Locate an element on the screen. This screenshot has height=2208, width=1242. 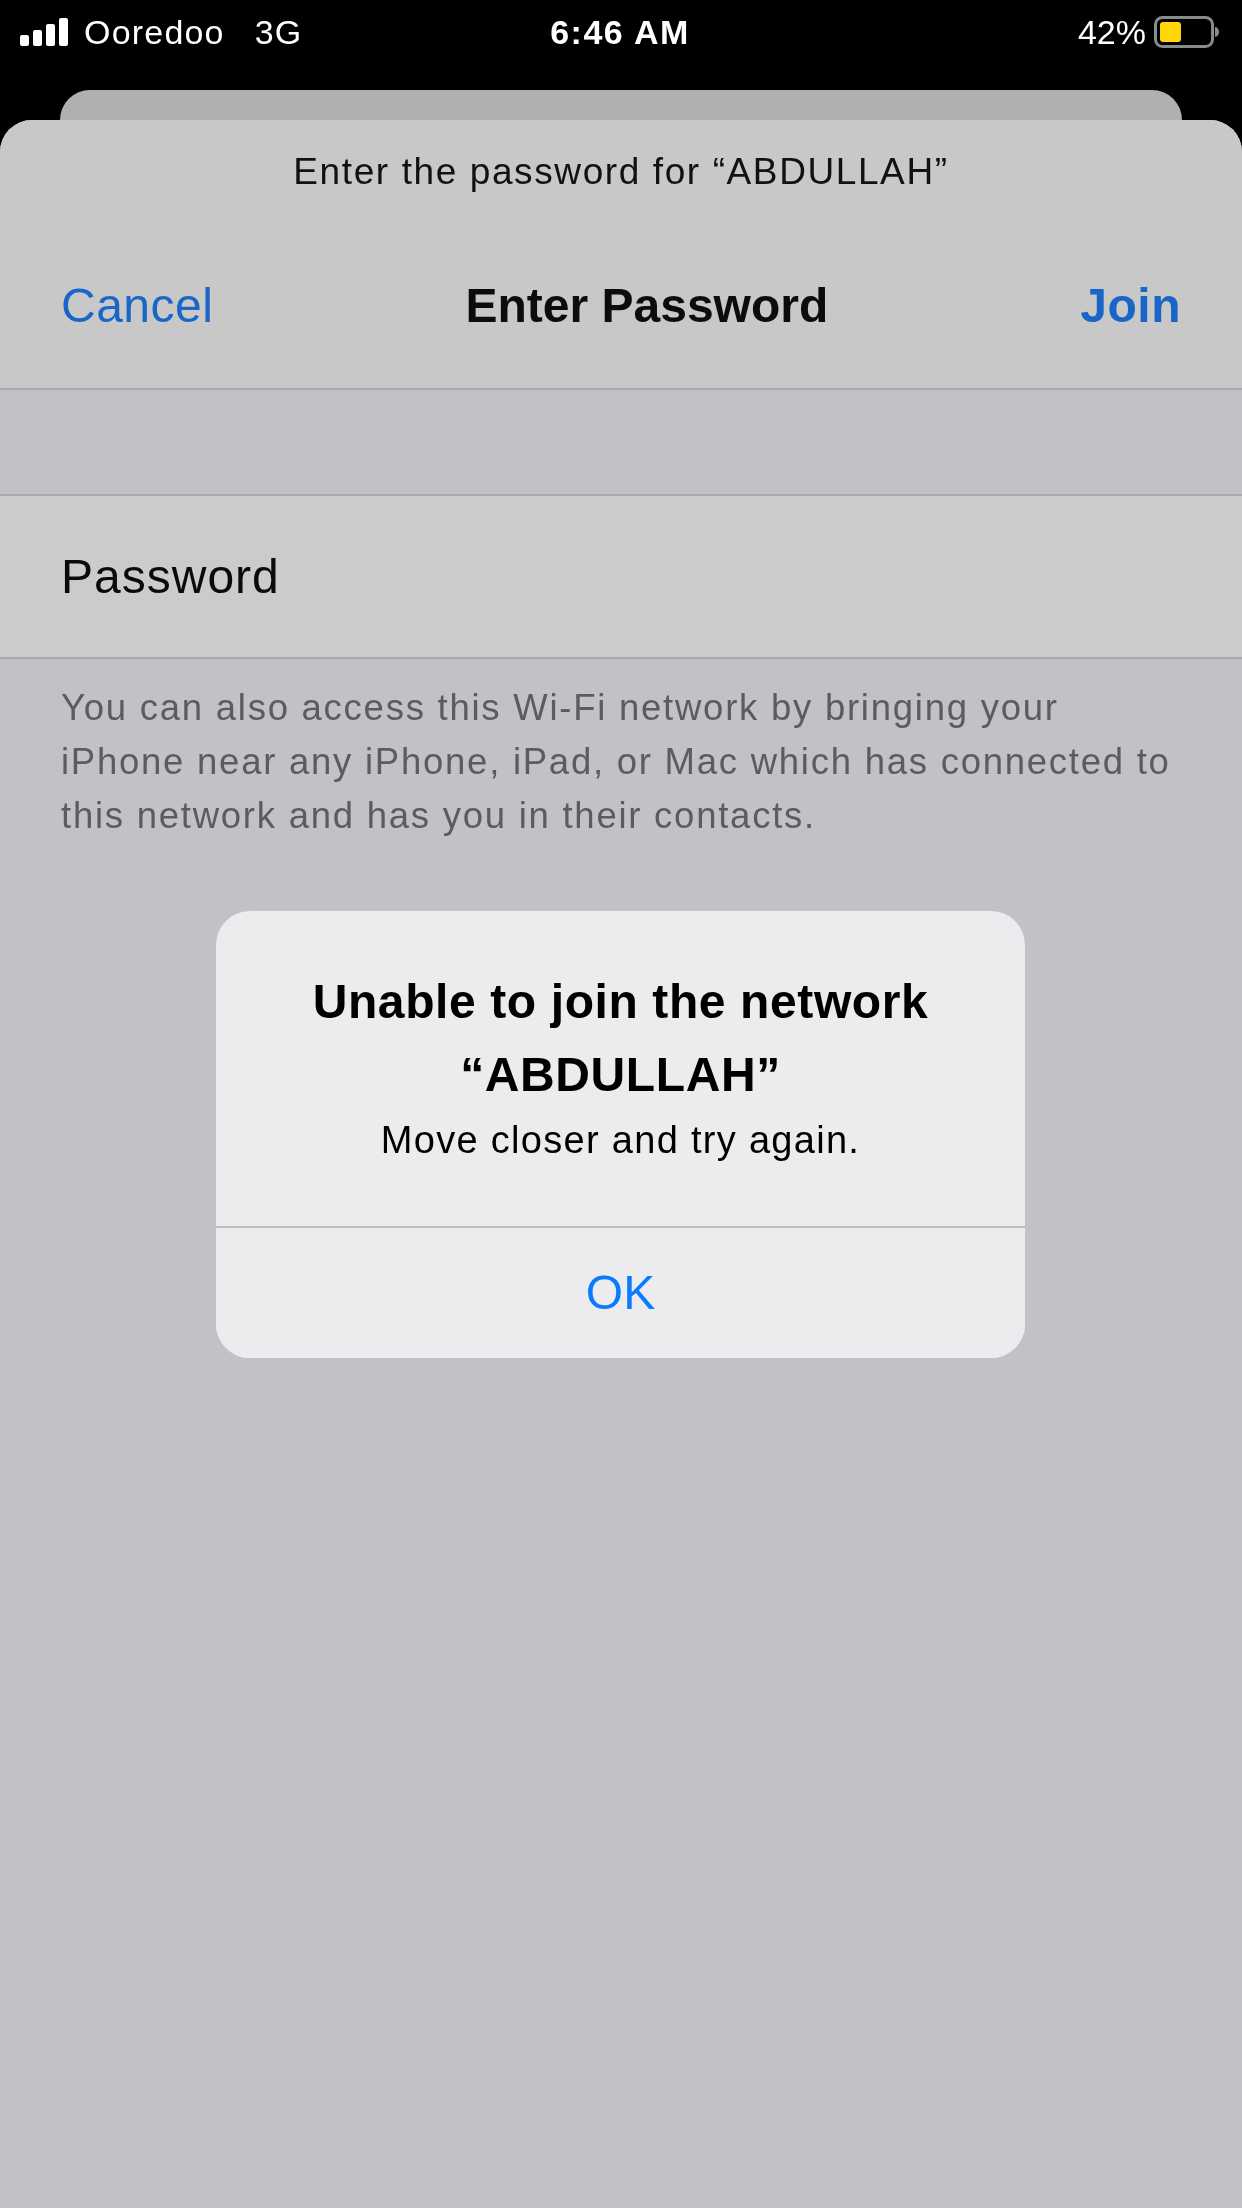
footer-text: You can also access this Wi-Fi network by bringing your iPhone near any iPhone, iPad, or Mac which has connected to this network and has you in their contacts. is located at coordinates (616, 761).